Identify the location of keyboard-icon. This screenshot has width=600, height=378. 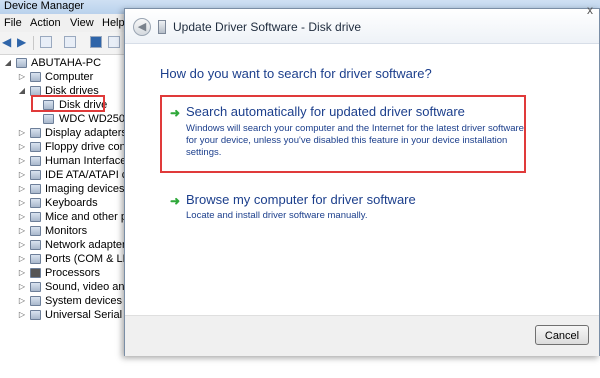
(35, 203).